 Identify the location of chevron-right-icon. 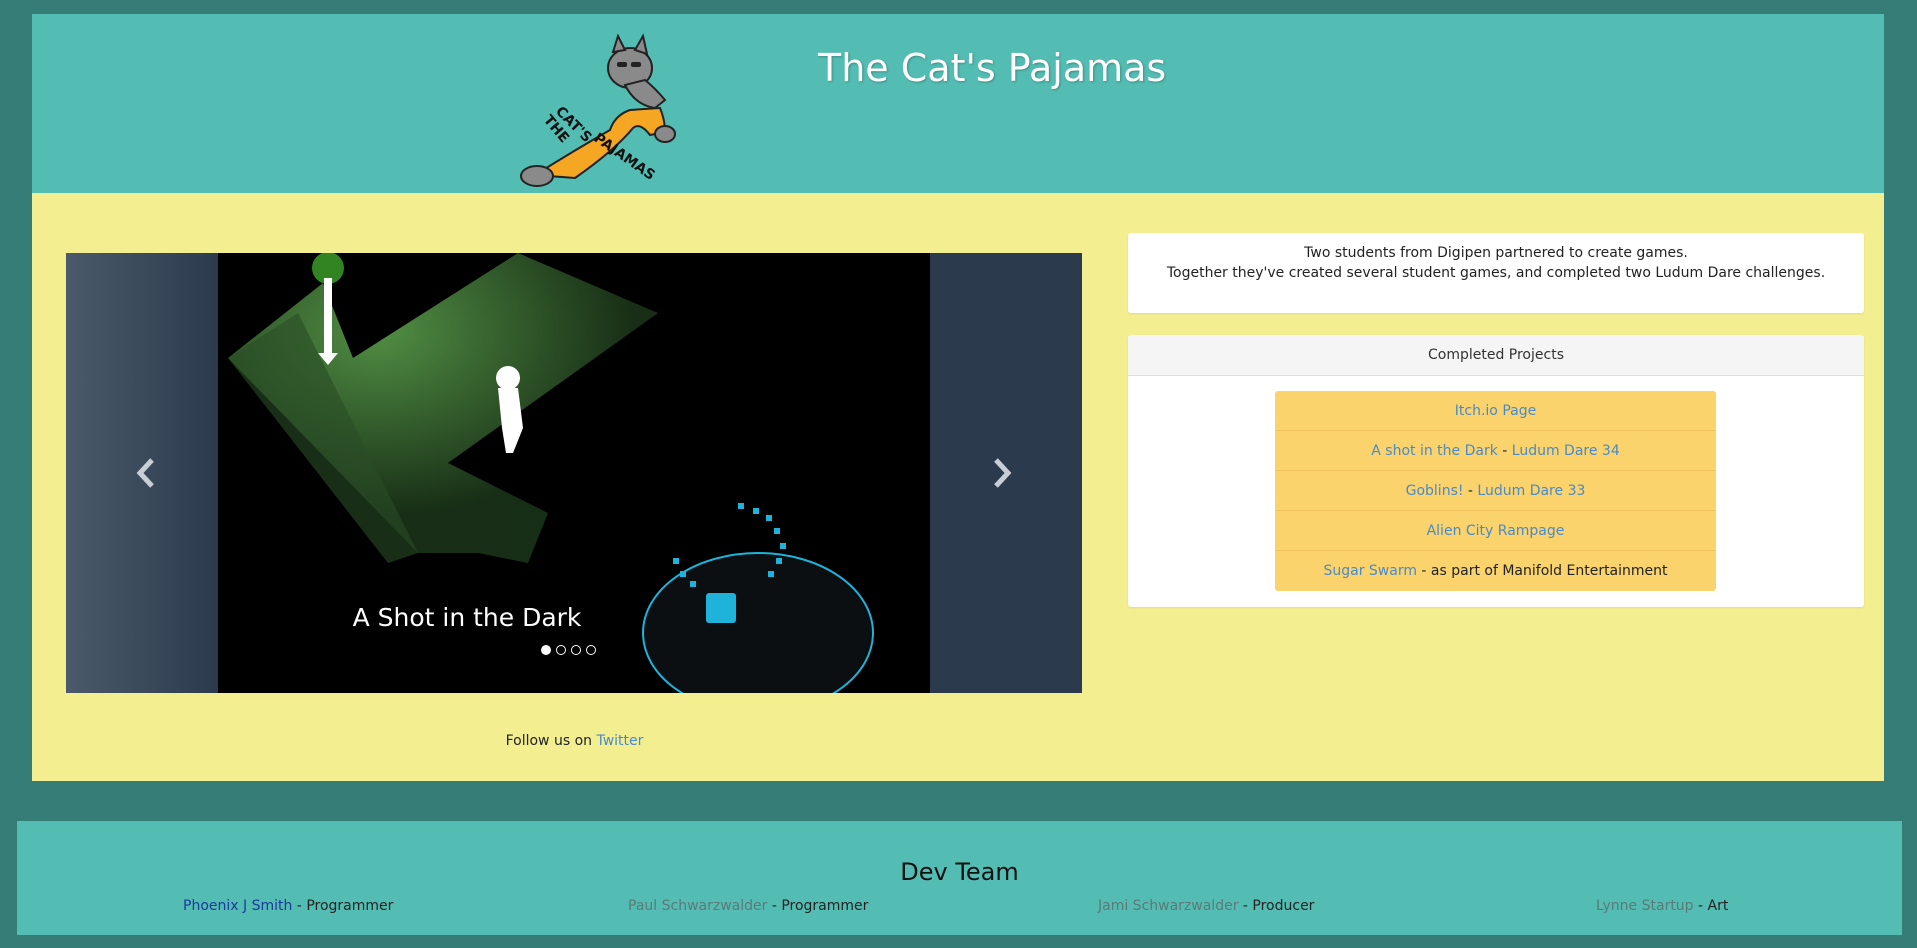
(1003, 473).